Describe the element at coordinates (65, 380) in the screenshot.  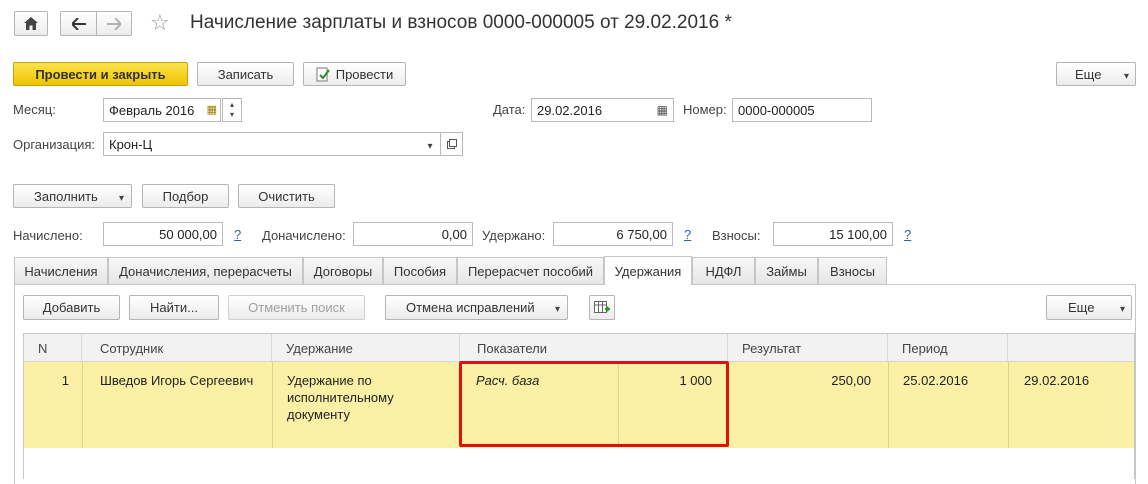
I see `cell-row-number: 1` at that location.